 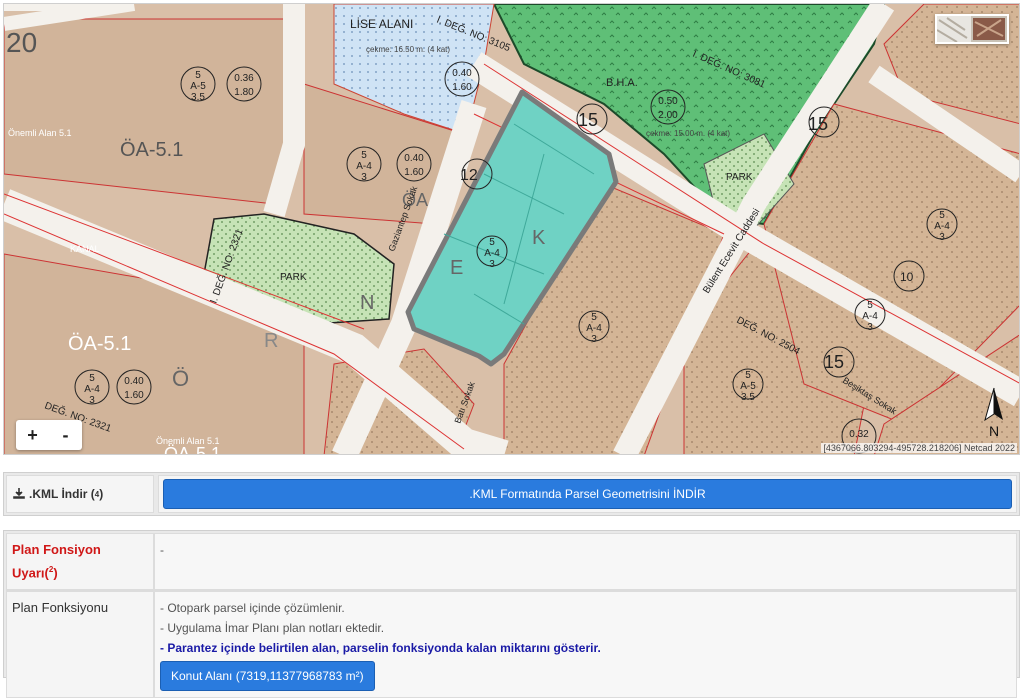 I want to click on zone-3-lb: 3, so click(x=92, y=400).